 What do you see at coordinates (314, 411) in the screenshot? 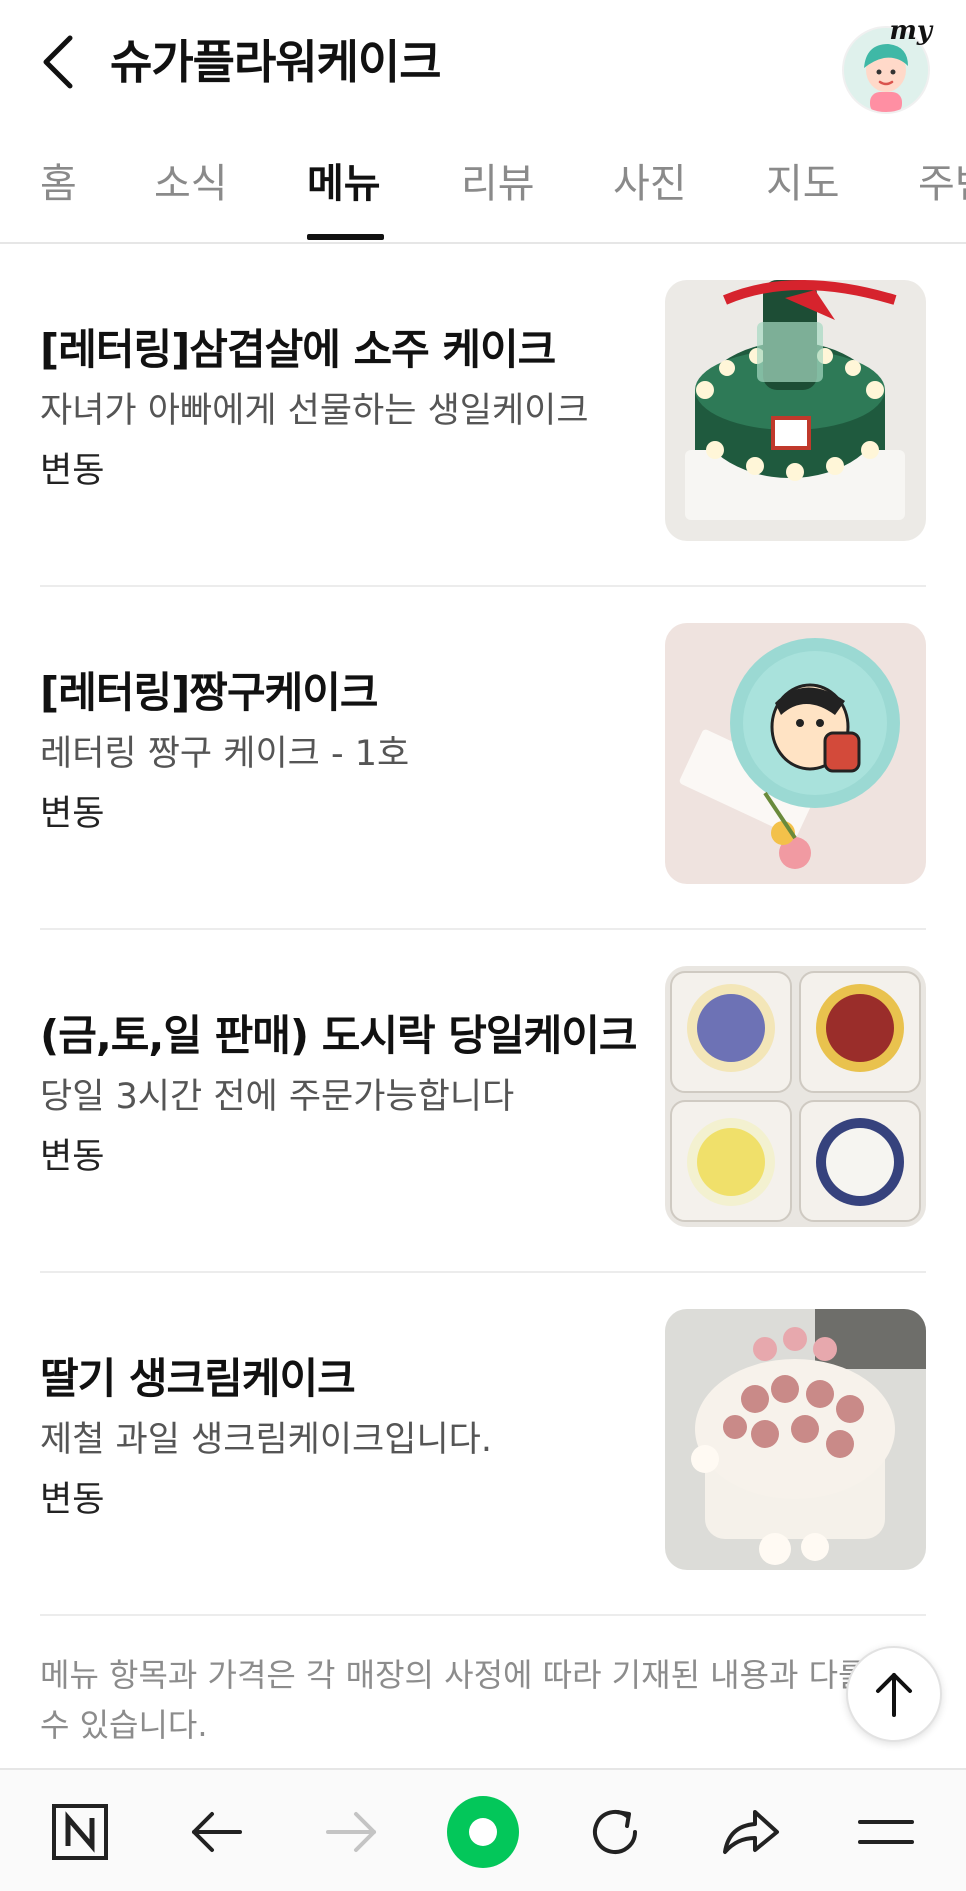
I see `menu-item-description: 자녀가 아빠에게 선물하는 생일케이크` at bounding box center [314, 411].